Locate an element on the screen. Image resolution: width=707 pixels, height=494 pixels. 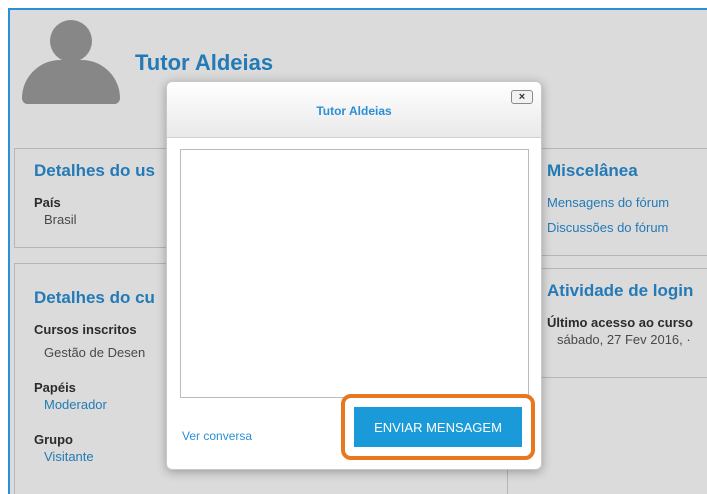
dialog-header: Tutor Aldeias × is located at coordinates (354, 110).